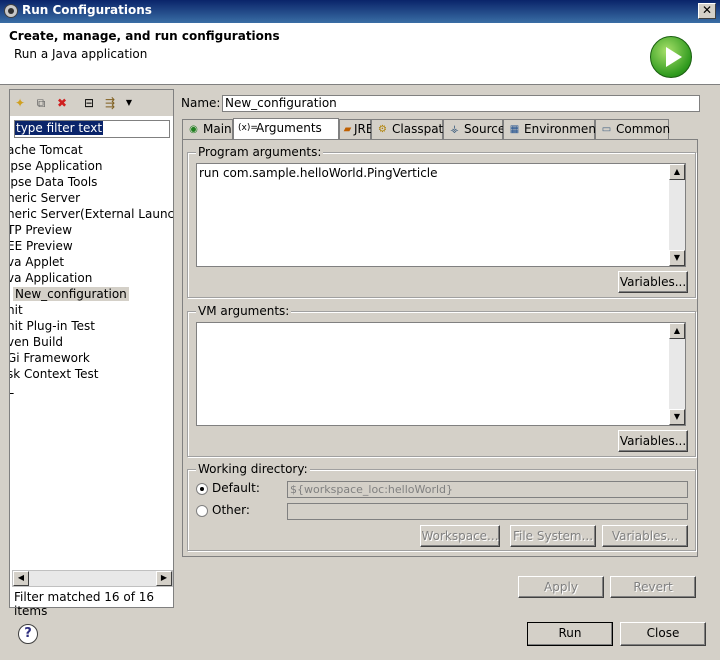 The image size is (720, 660). What do you see at coordinates (11, 11) in the screenshot?
I see `eclipse-icon` at bounding box center [11, 11].